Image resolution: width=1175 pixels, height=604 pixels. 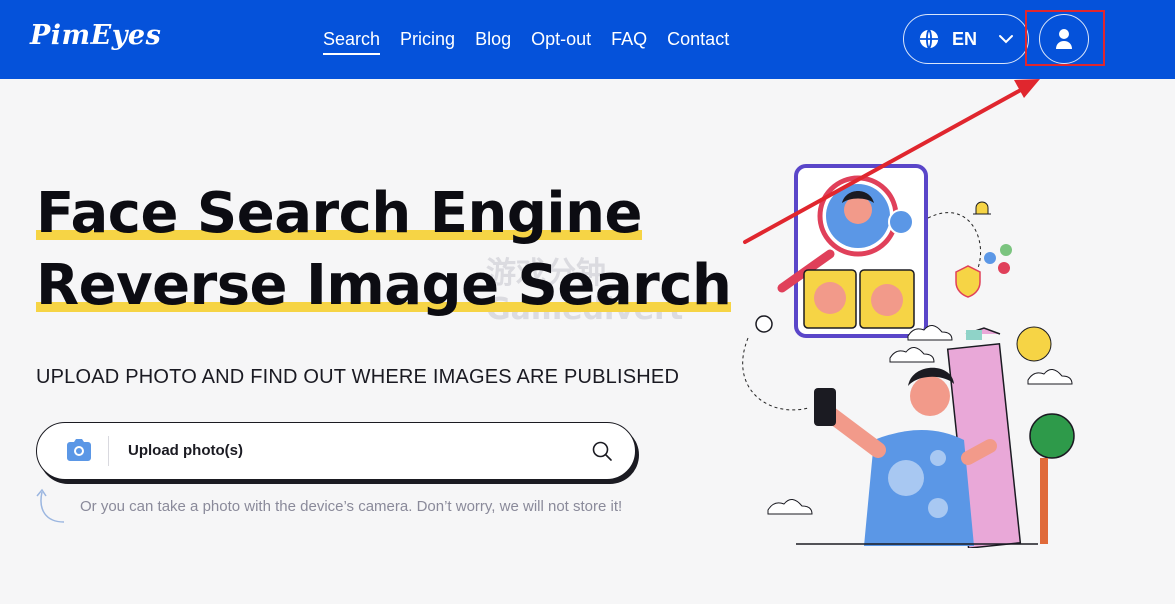 I want to click on hero-title: Face Search Engine Reverse Image Search, so click(x=384, y=250).